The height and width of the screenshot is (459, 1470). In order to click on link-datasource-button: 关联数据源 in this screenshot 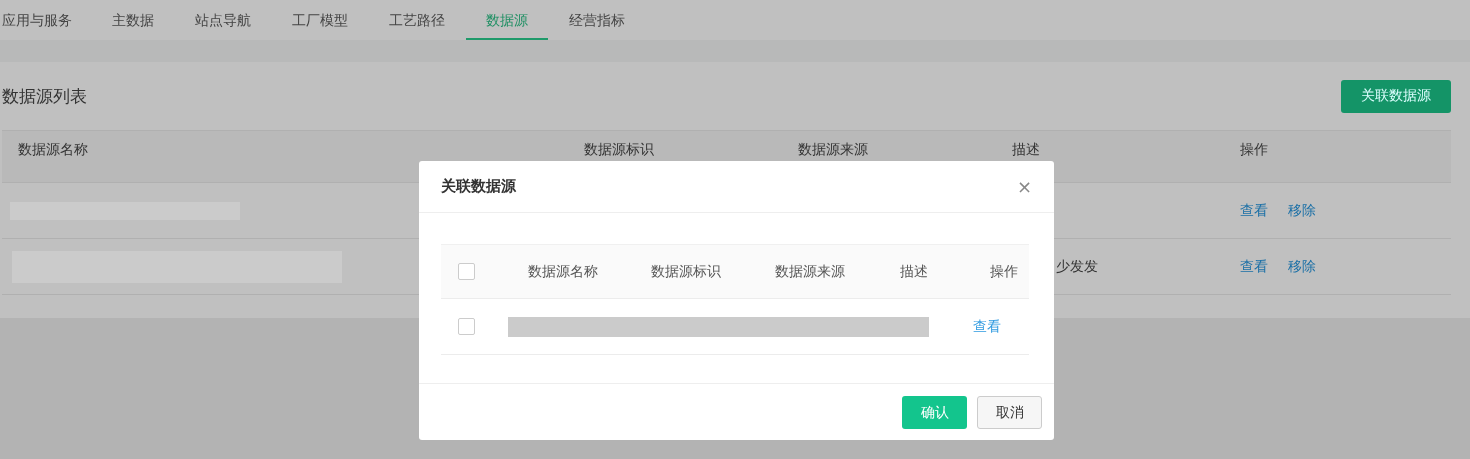, I will do `click(1396, 96)`.